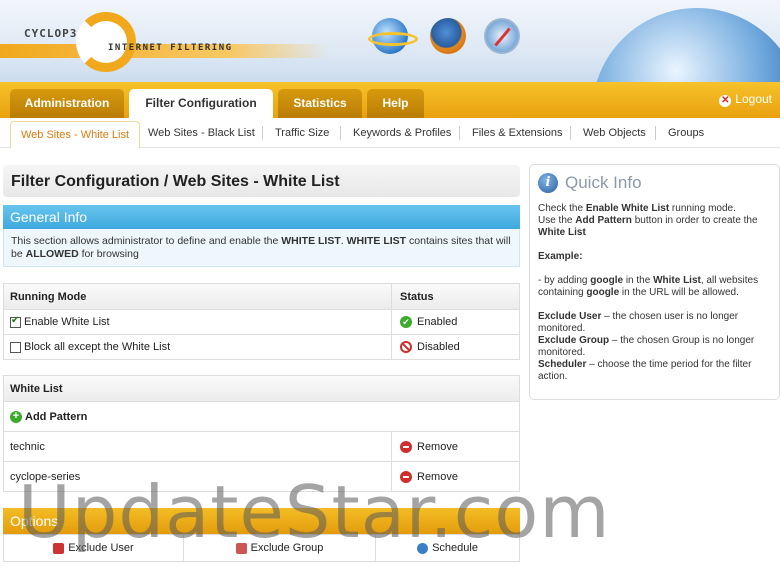 Image resolution: width=780 pixels, height=567 pixels. I want to click on logo-subtitle: INTERNET FILTERING, so click(170, 48).